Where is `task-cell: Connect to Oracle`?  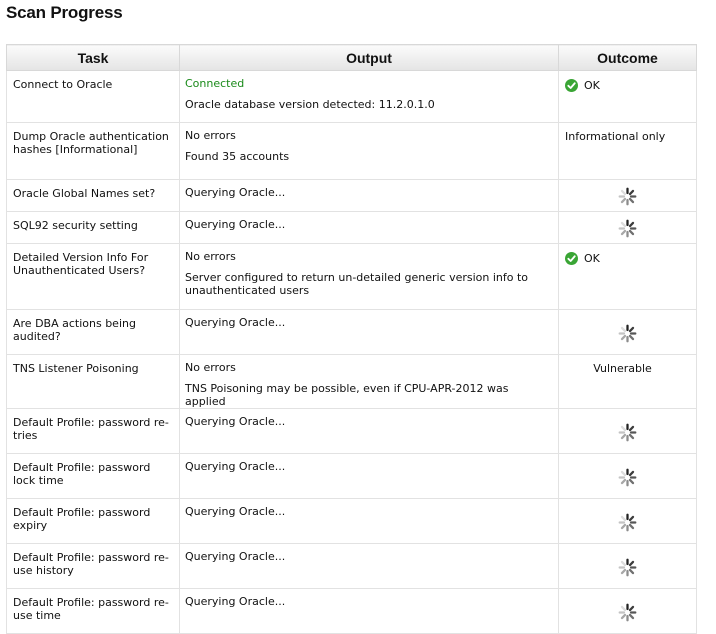
task-cell: Connect to Oracle is located at coordinates (93, 96).